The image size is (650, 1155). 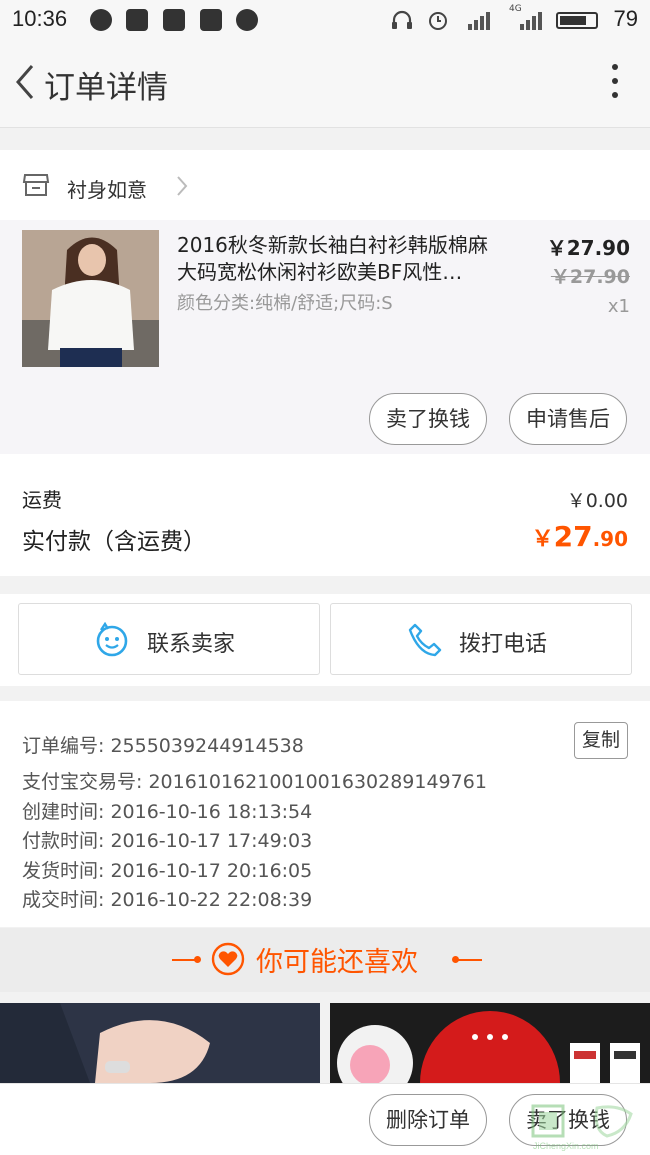 What do you see at coordinates (228, 959) in the screenshot?
I see `heart-icon` at bounding box center [228, 959].